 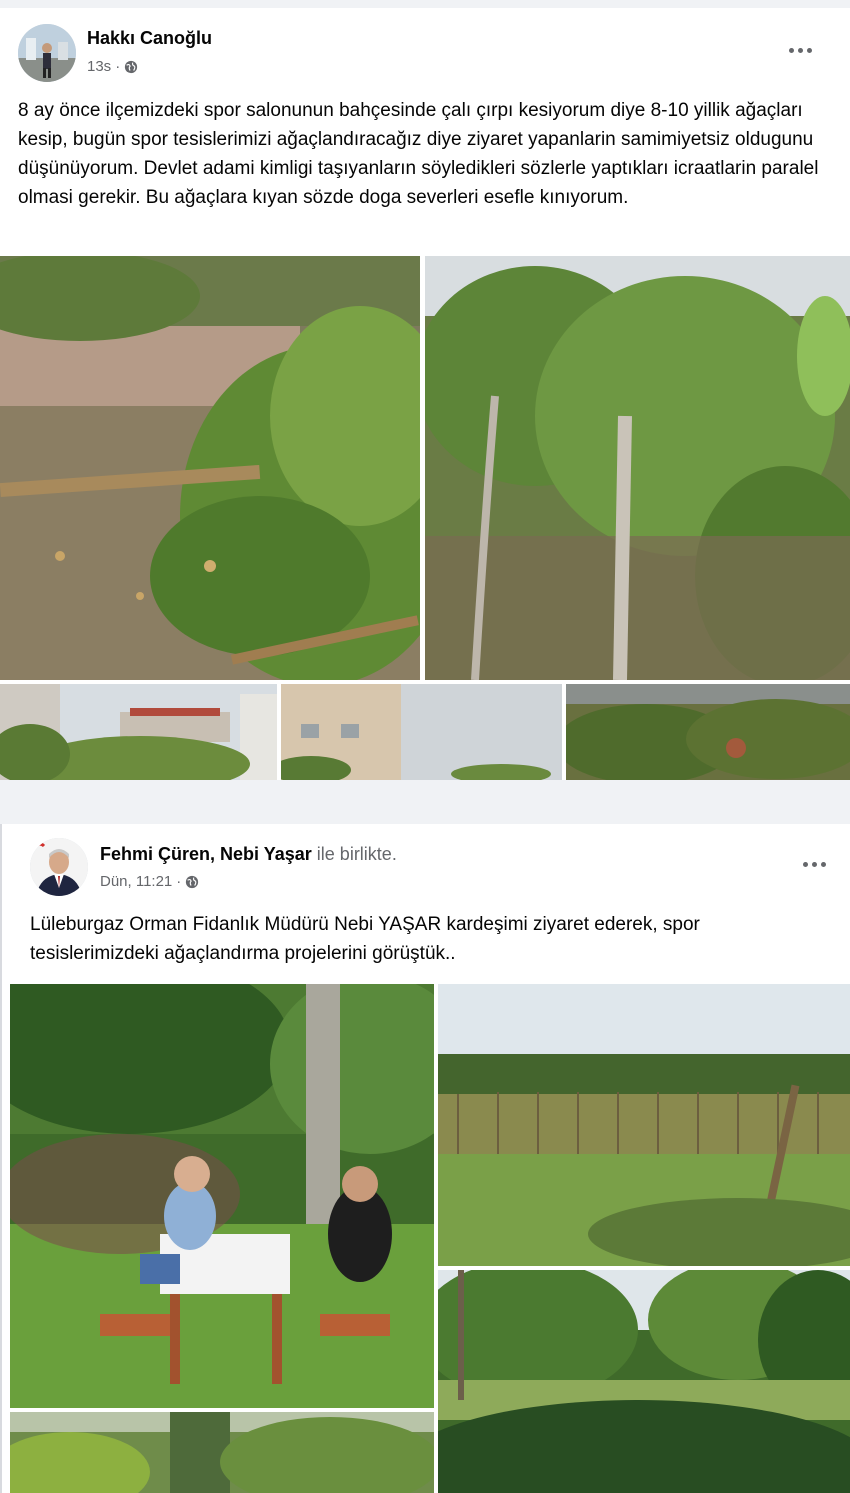 What do you see at coordinates (149, 38) in the screenshot?
I see `author-name: Hakkı Canoğlu` at bounding box center [149, 38].